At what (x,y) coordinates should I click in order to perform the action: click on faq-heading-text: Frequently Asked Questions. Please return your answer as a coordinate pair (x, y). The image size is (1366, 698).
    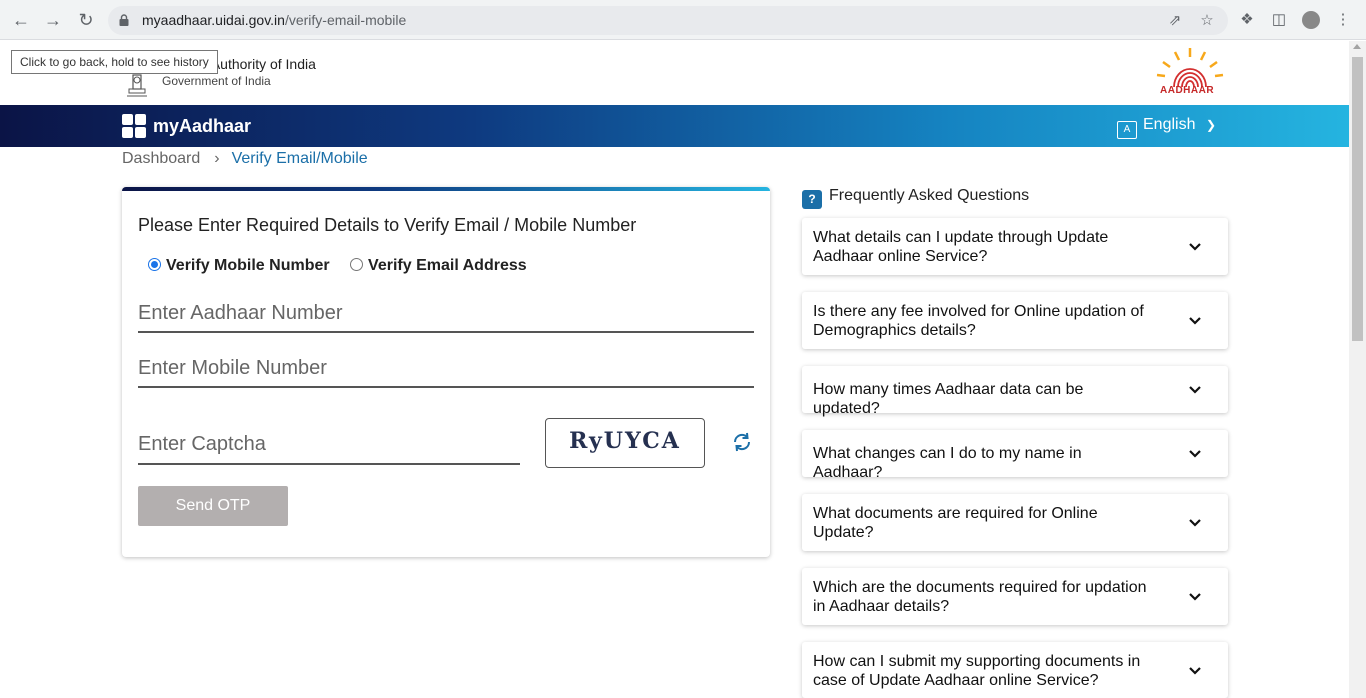
    Looking at the image, I should click on (929, 195).